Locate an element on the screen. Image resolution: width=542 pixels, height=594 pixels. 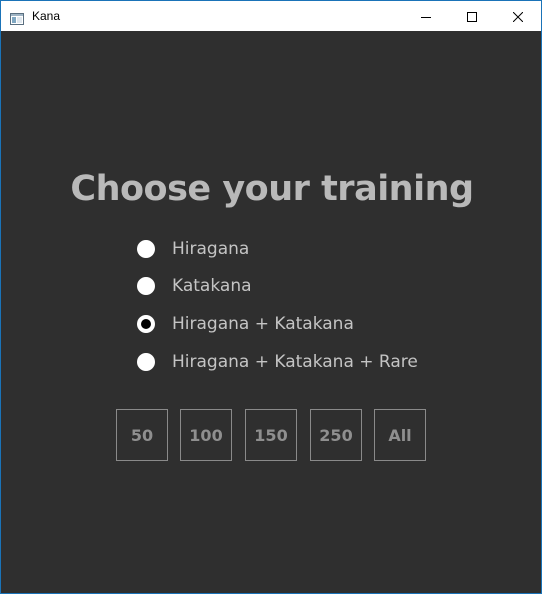
option-label: Hiragana is located at coordinates (211, 249).